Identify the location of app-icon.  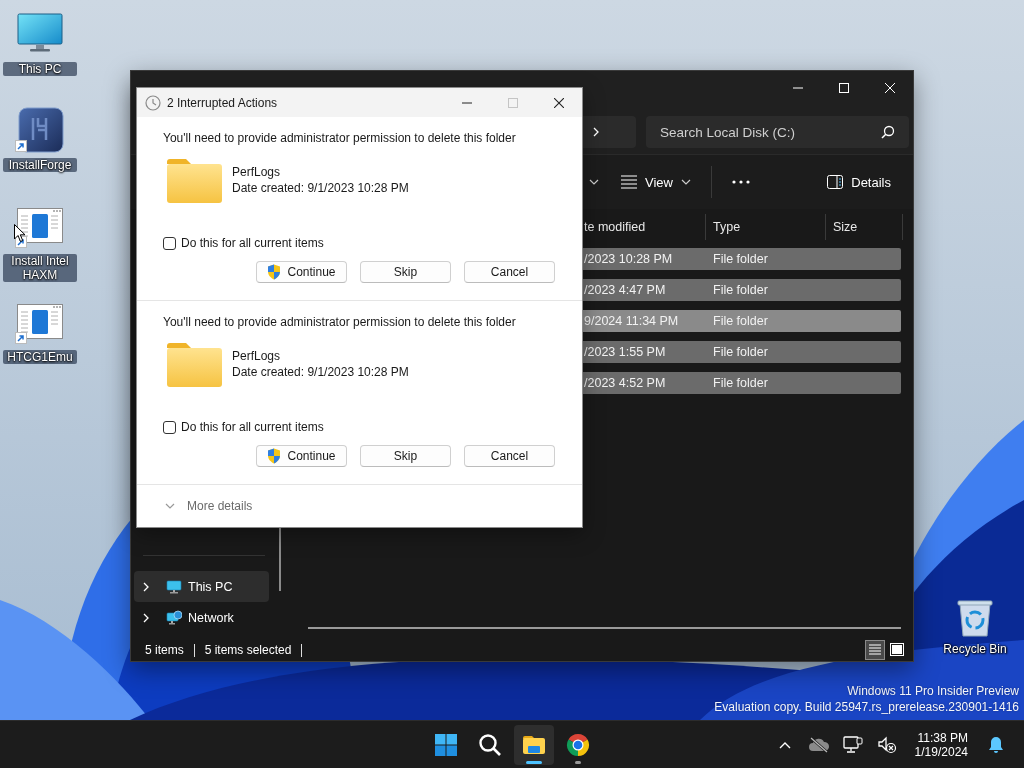
(40, 130).